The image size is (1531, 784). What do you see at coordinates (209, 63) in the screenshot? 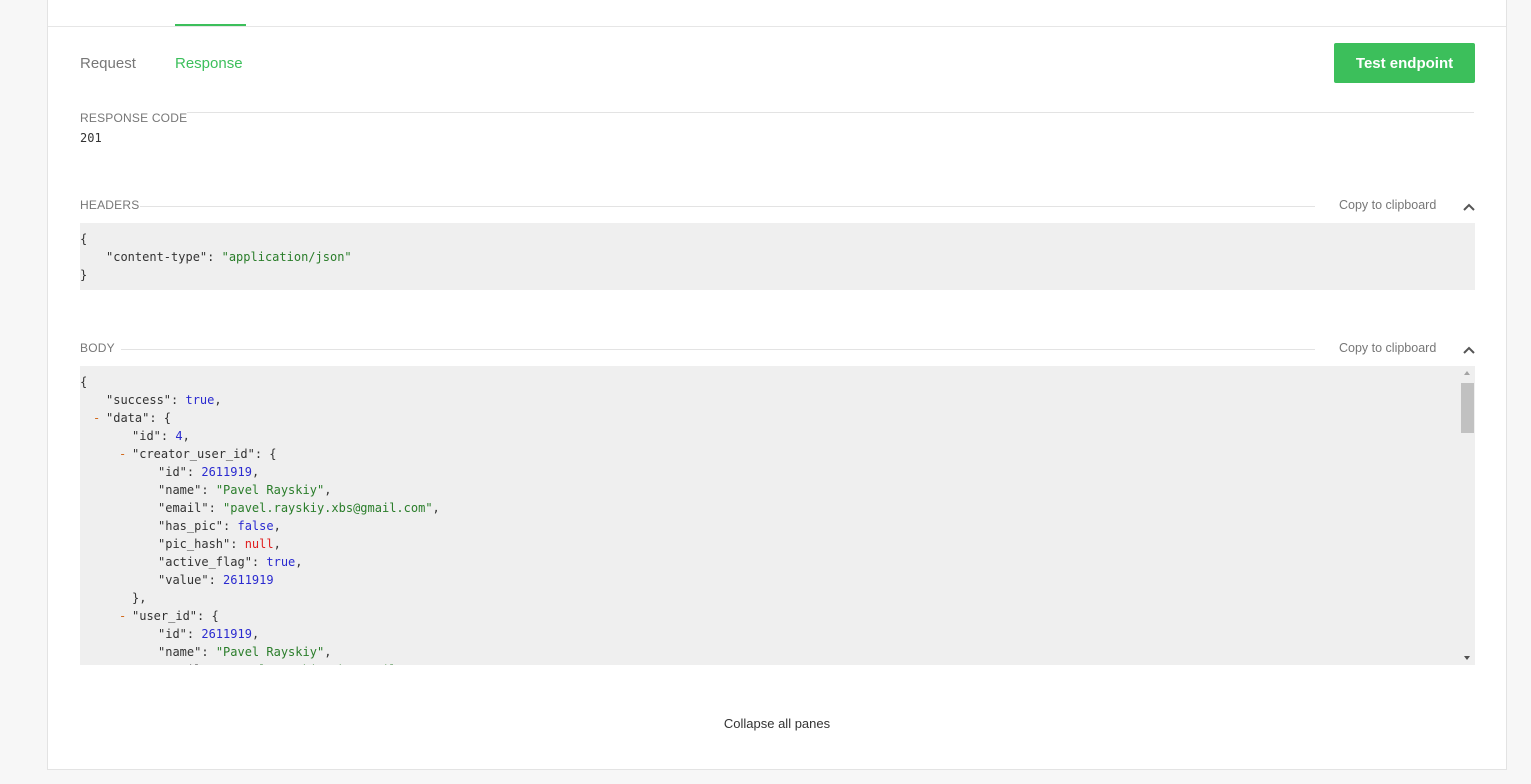
I see `tab-response: Response` at bounding box center [209, 63].